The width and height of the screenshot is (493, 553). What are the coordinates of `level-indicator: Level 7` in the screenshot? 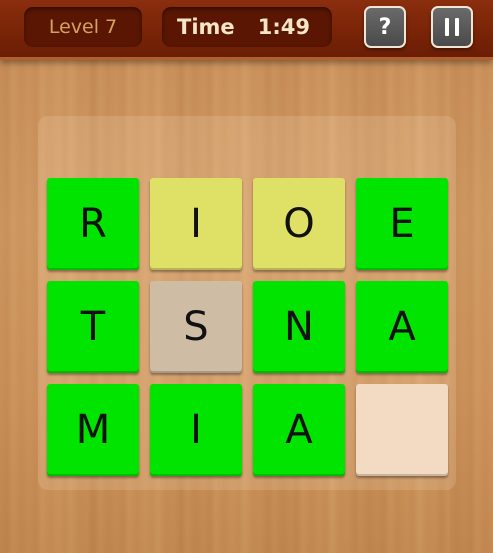 It's located at (83, 27).